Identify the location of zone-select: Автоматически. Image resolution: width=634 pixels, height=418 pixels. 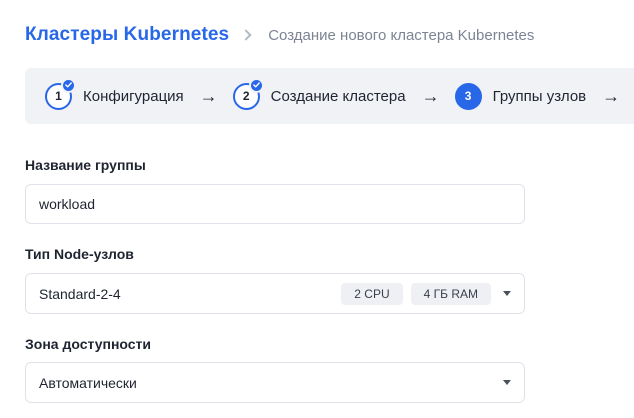
(275, 382).